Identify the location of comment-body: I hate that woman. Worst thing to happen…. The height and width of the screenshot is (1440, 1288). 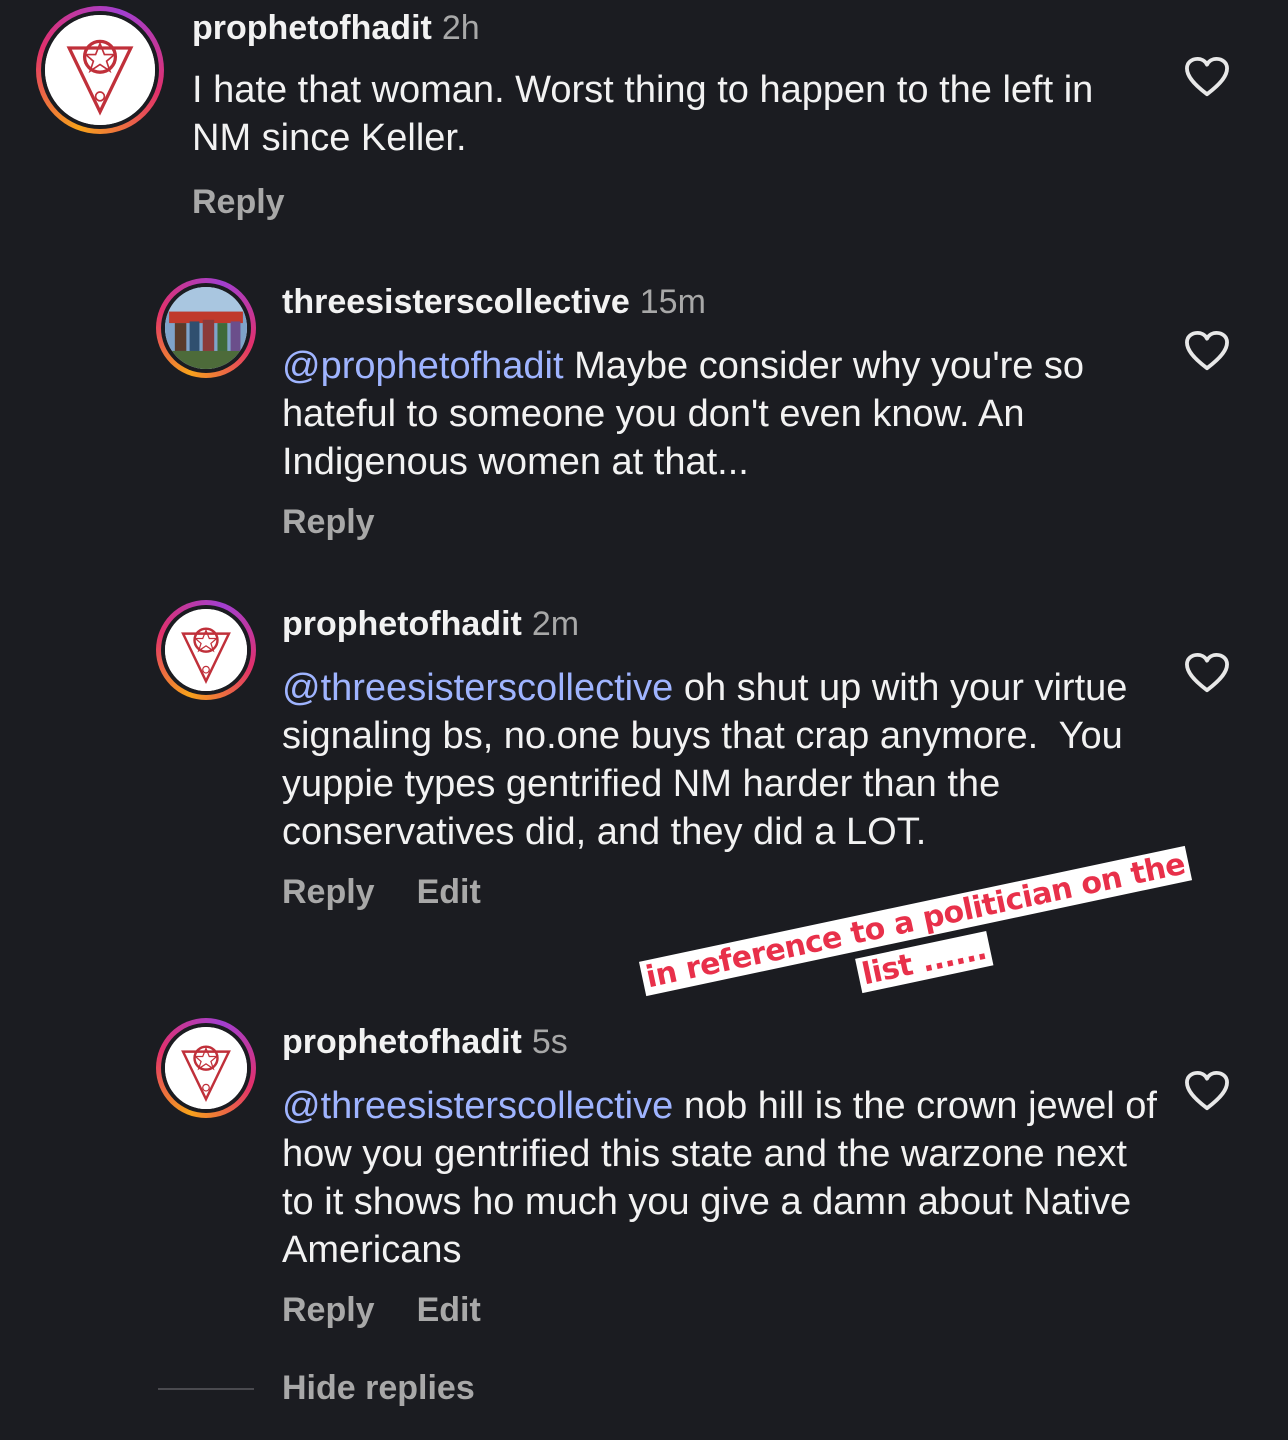
(643, 114).